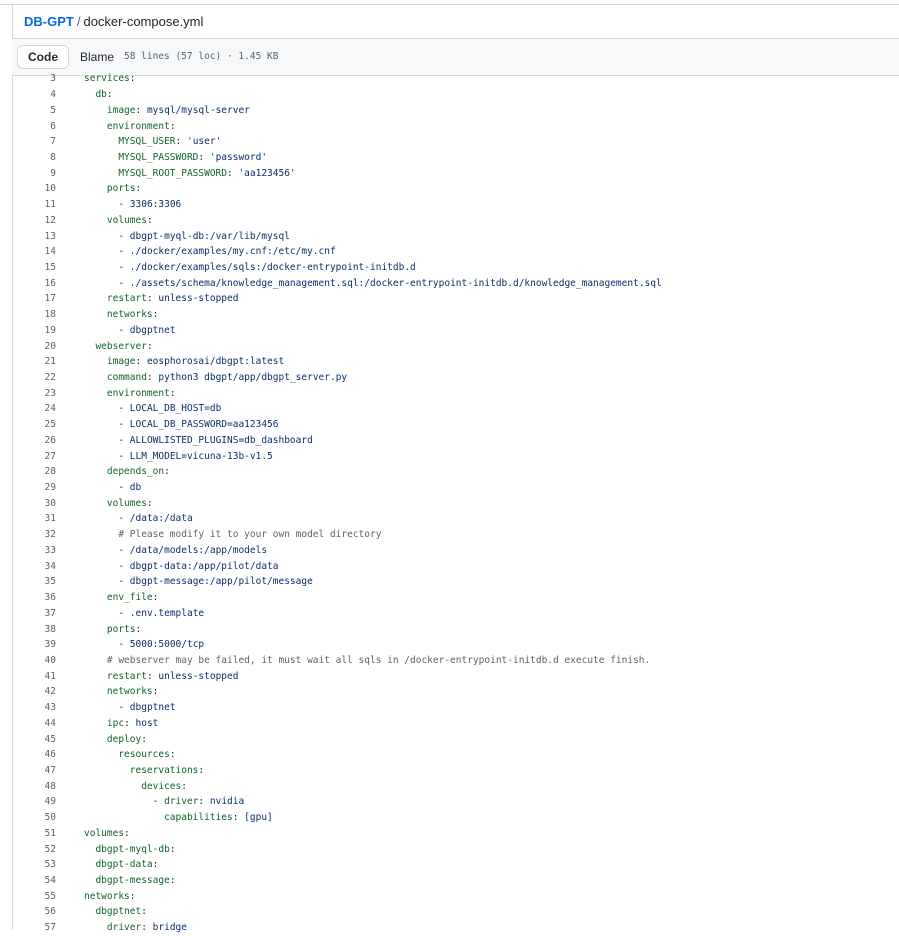 The image size is (899, 936). I want to click on yaml-value: 'user', so click(204, 142).